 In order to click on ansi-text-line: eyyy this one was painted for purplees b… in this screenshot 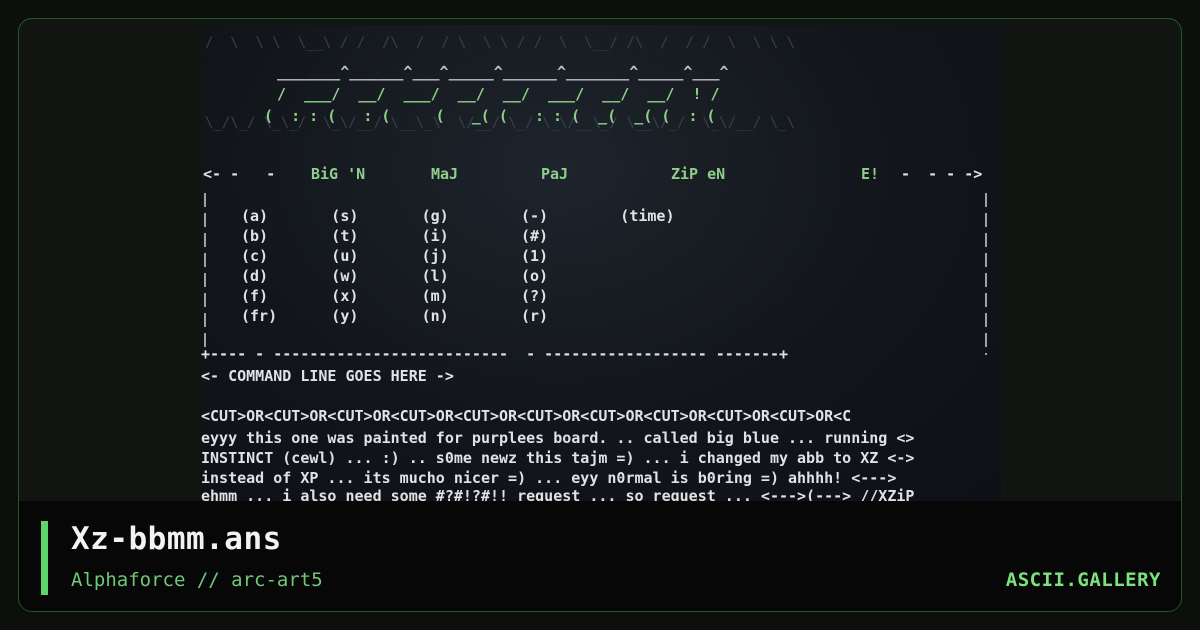, I will do `click(557, 438)`.